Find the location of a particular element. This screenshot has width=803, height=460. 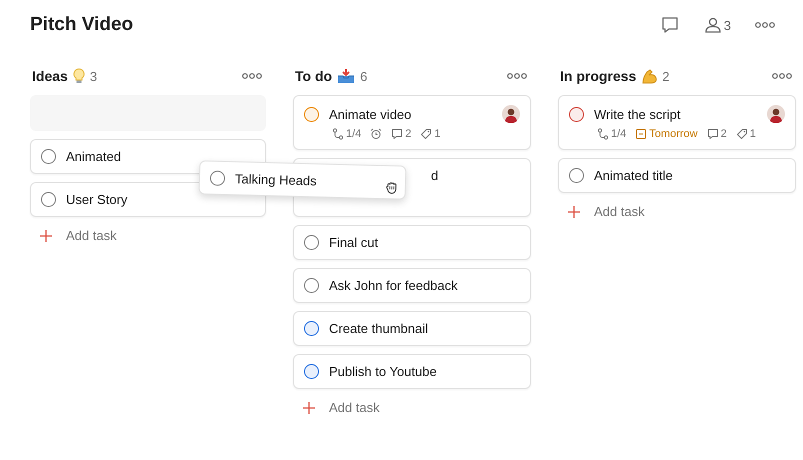

task-card: Publish to Youtube is located at coordinates (412, 371).